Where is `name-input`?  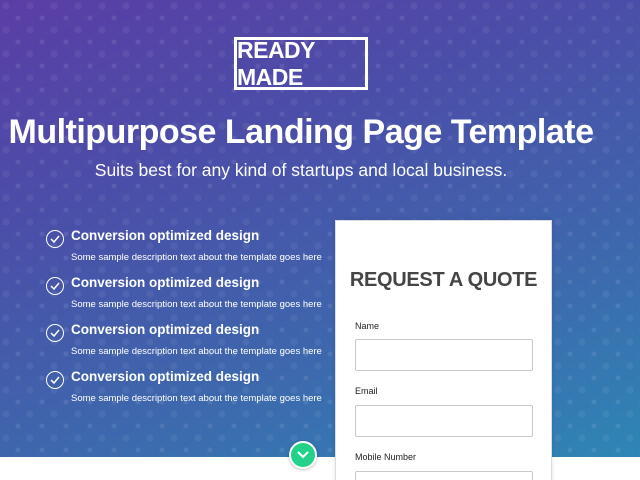
name-input is located at coordinates (444, 355).